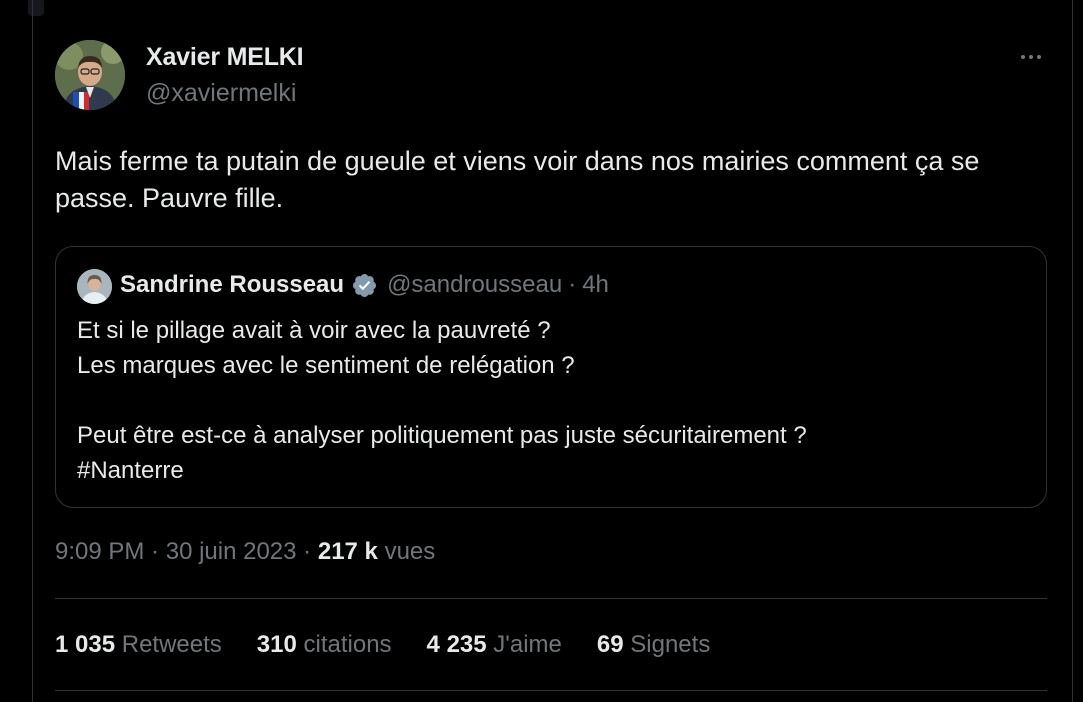  What do you see at coordinates (670, 644) in the screenshot?
I see `stat-label: Signets` at bounding box center [670, 644].